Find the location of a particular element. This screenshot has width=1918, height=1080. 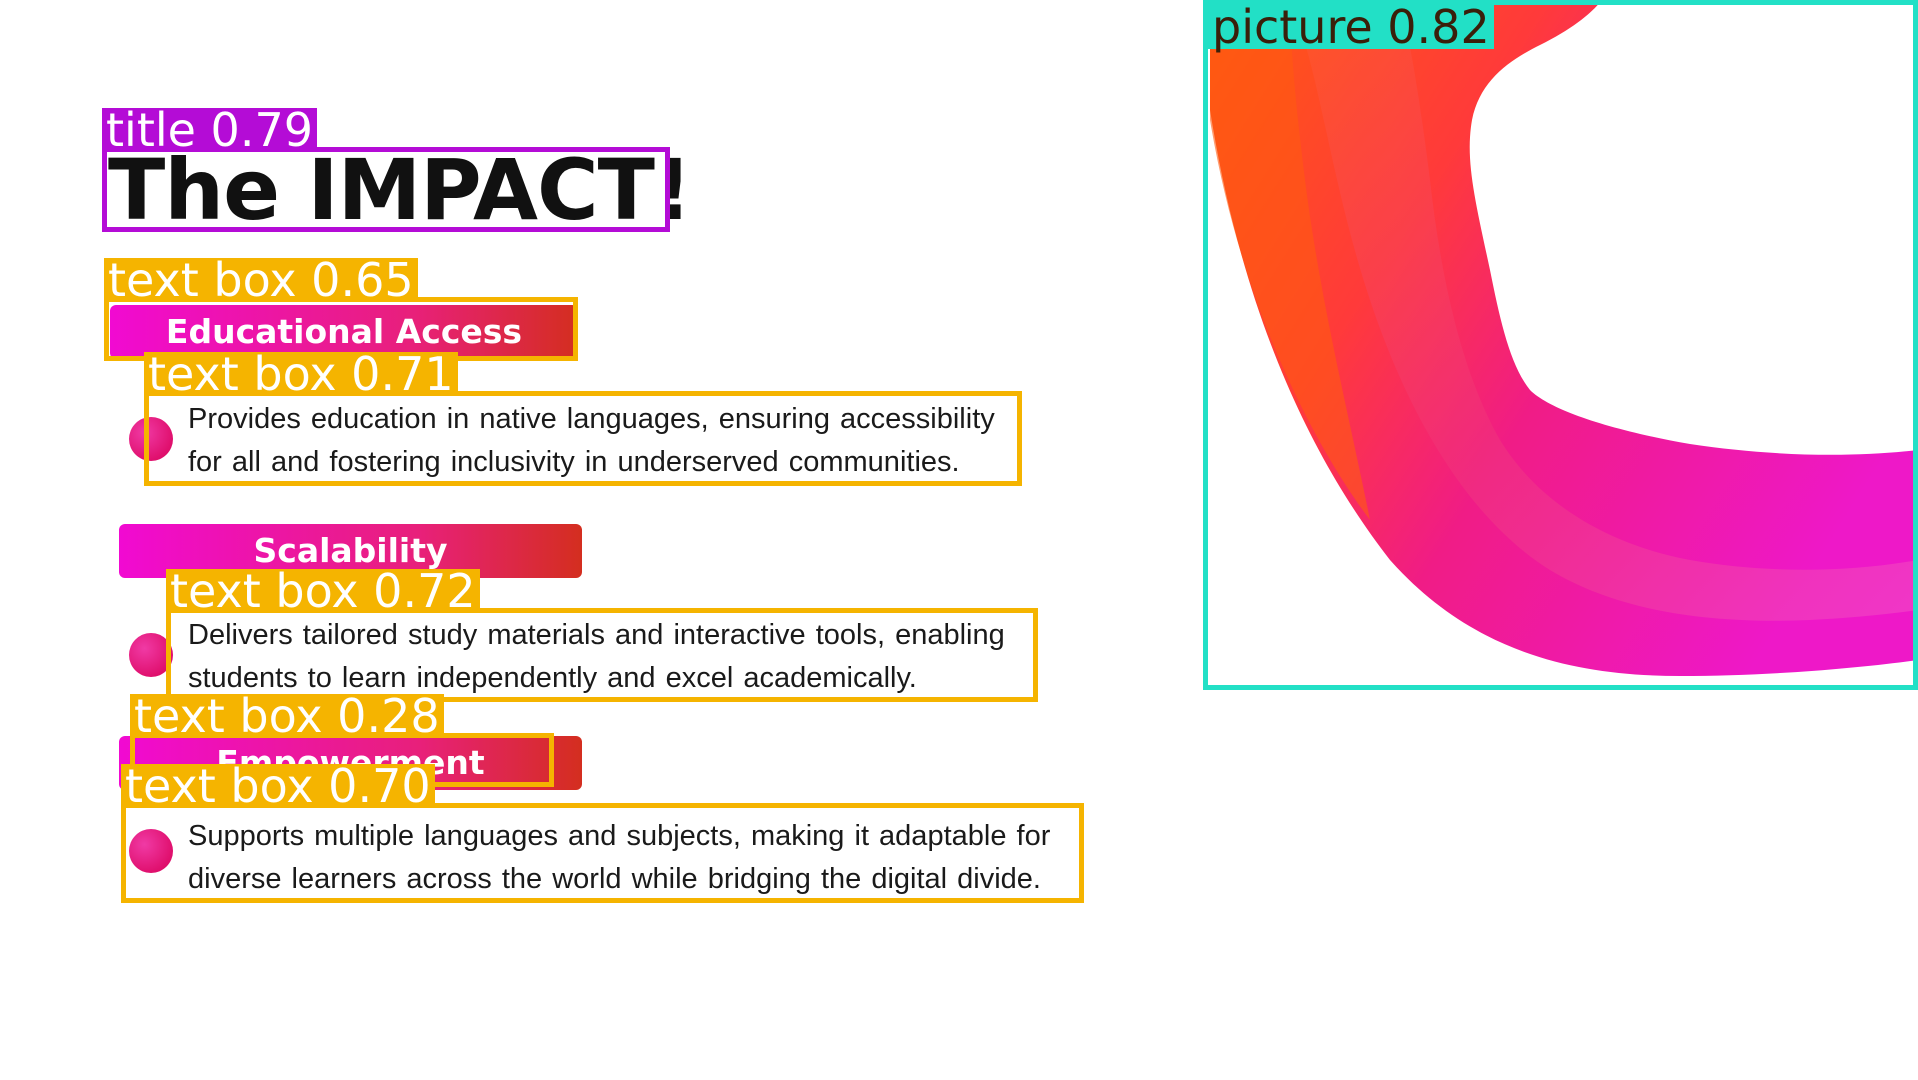

detection-label: text box 0.72 is located at coordinates (323, 591).